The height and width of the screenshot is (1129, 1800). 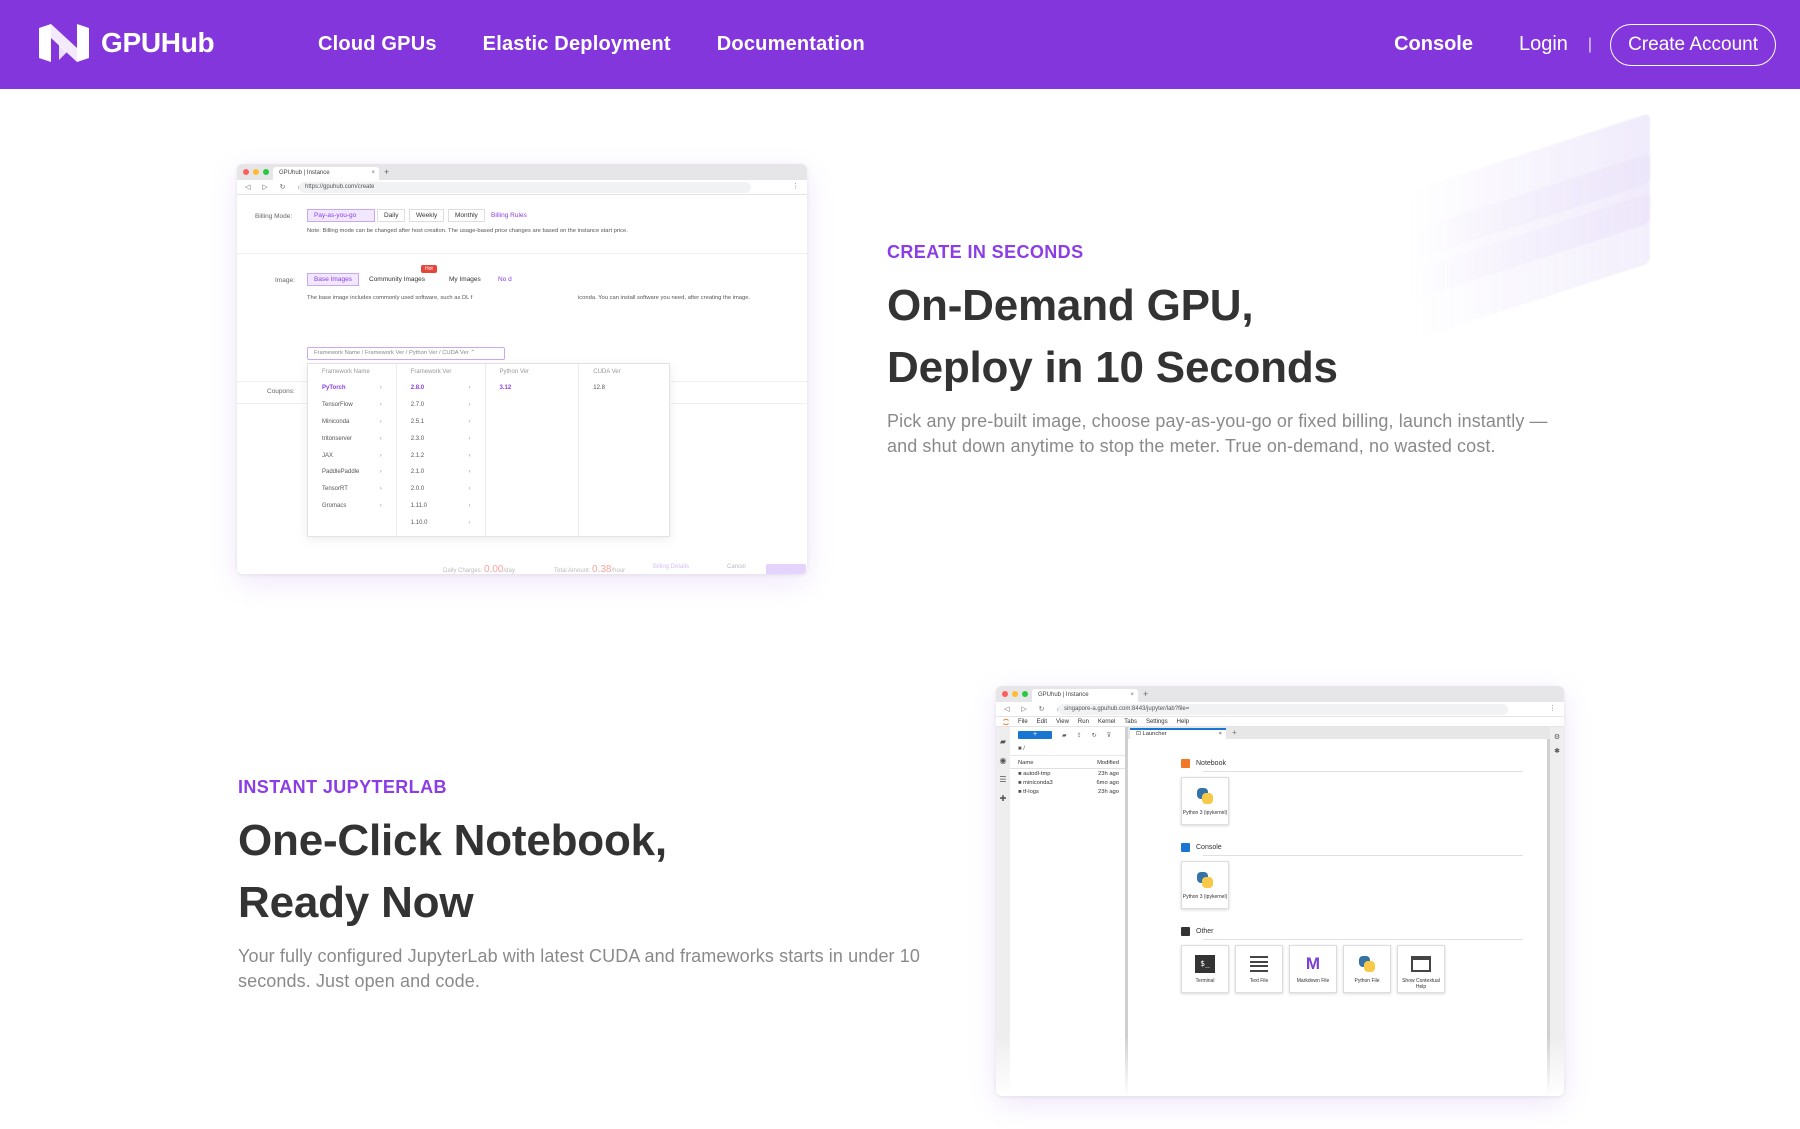 What do you see at coordinates (1543, 44) in the screenshot?
I see `login-link: Login` at bounding box center [1543, 44].